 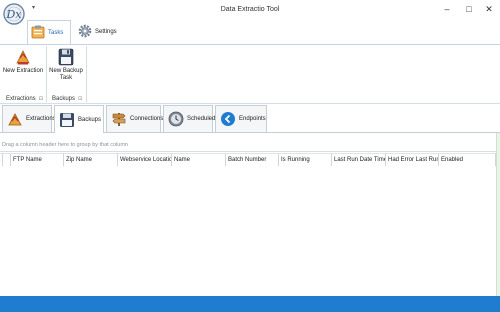 What do you see at coordinates (36, 160) in the screenshot?
I see `column-header-ftp-name: FTP Name` at bounding box center [36, 160].